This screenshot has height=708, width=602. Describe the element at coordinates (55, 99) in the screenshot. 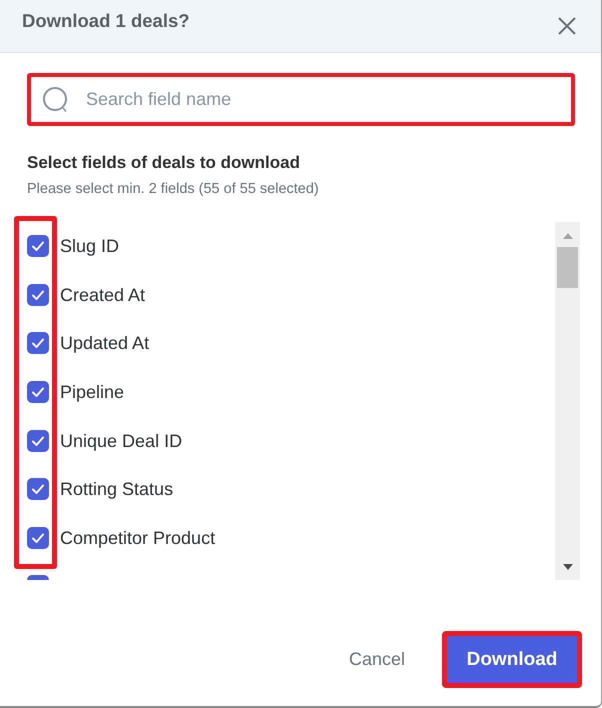

I see `search-icon` at that location.